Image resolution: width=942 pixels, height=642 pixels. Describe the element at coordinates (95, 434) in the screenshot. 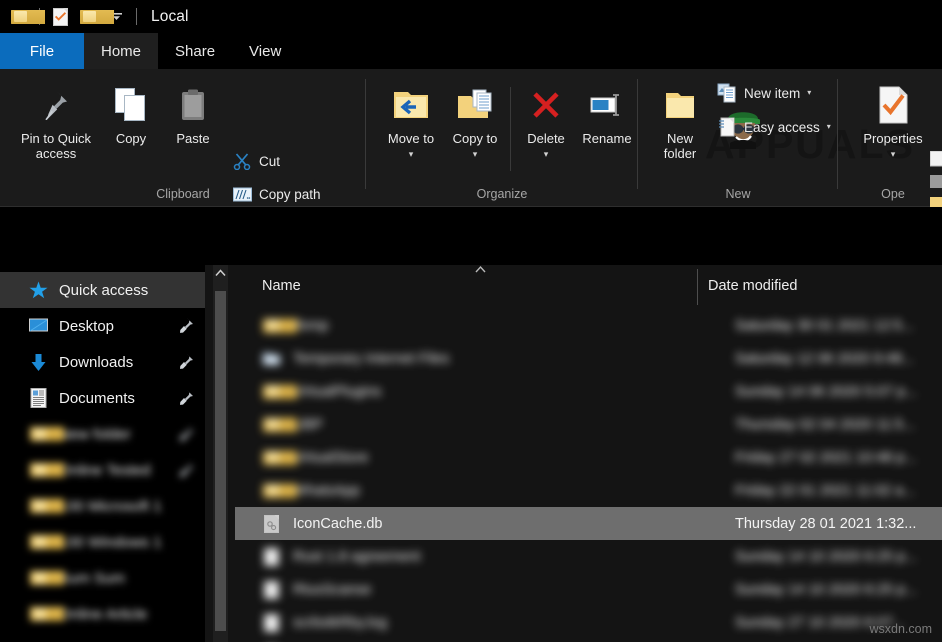

I see `sidebar-label-new-folder: New folder` at that location.